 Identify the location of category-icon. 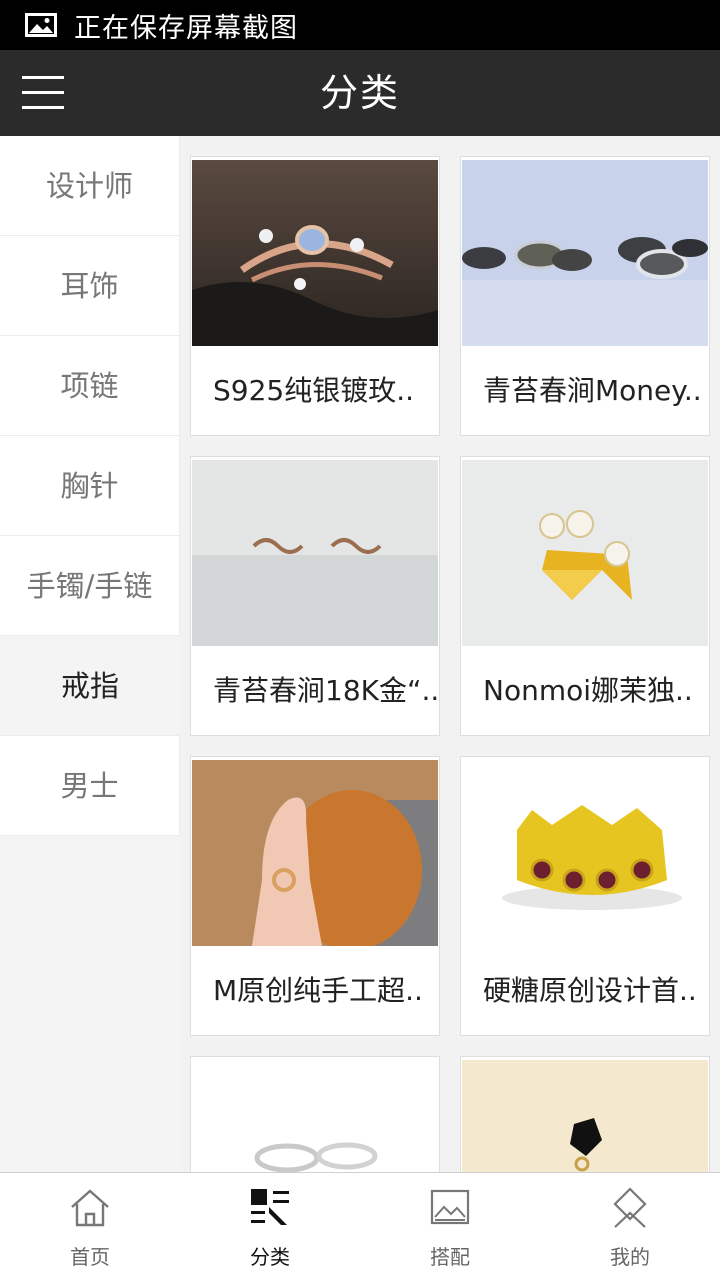
(270, 1207).